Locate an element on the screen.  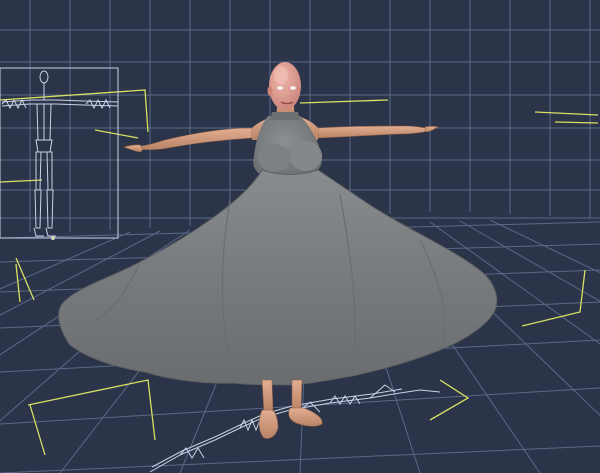
bust-left is located at coordinates (274, 158).